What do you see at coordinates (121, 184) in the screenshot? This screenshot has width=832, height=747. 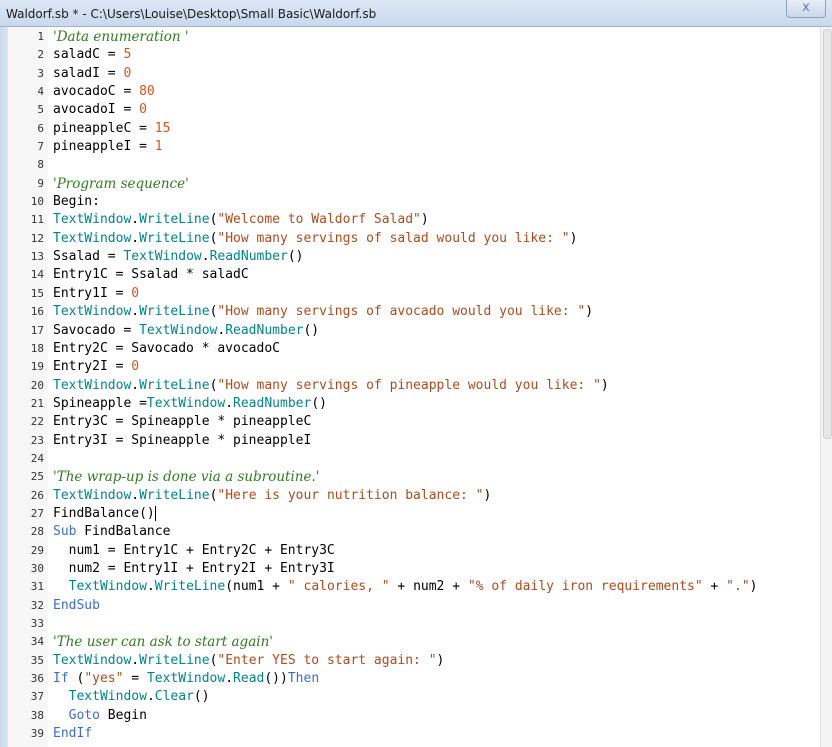 I see `code-text: 'Program sequence'` at bounding box center [121, 184].